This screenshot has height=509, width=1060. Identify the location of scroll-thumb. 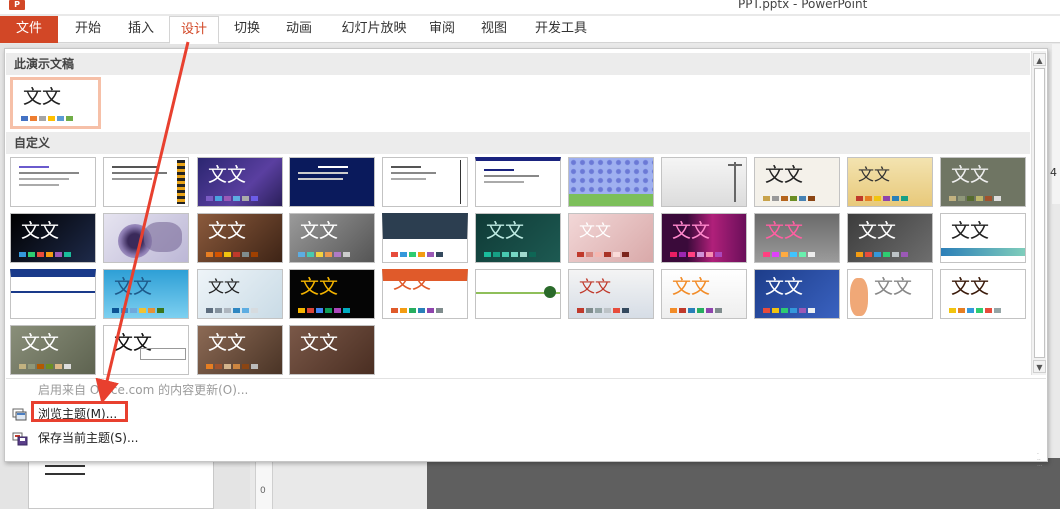
(1039, 213).